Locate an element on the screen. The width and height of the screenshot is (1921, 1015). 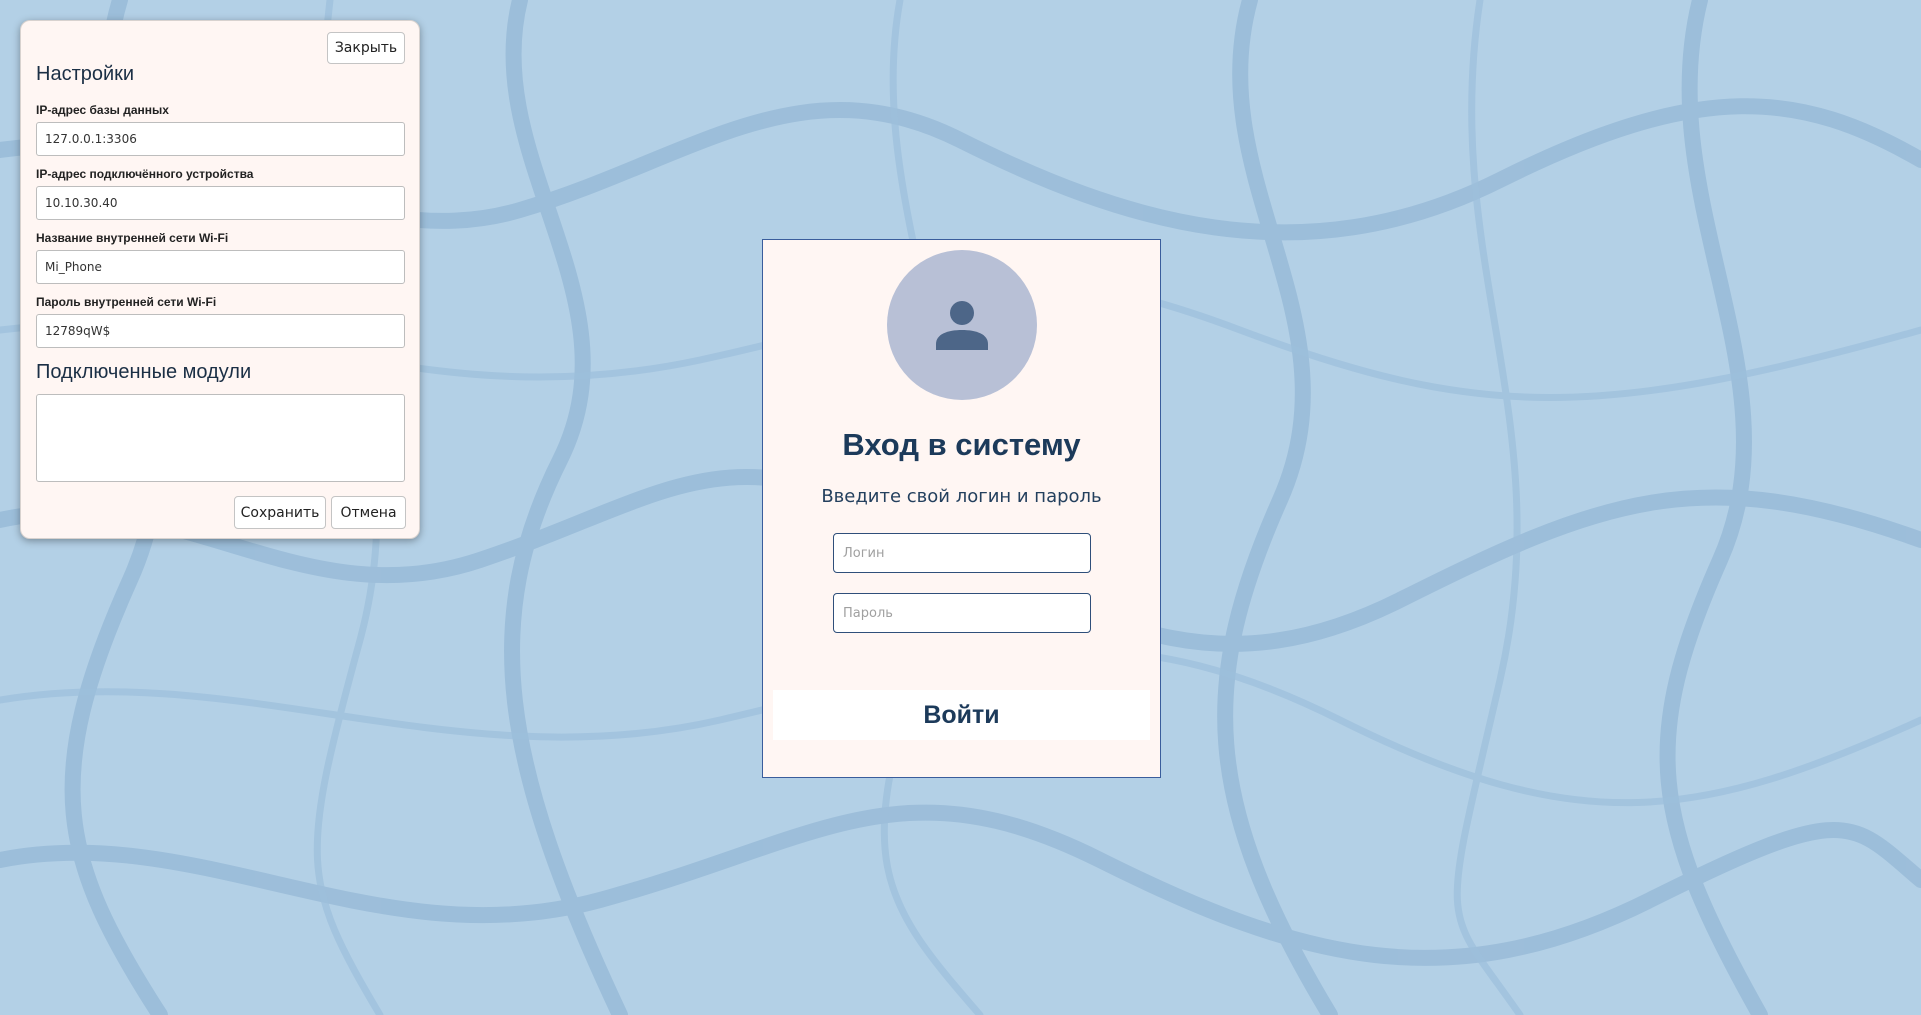
login-title: Вход в систему is located at coordinates (961, 444).